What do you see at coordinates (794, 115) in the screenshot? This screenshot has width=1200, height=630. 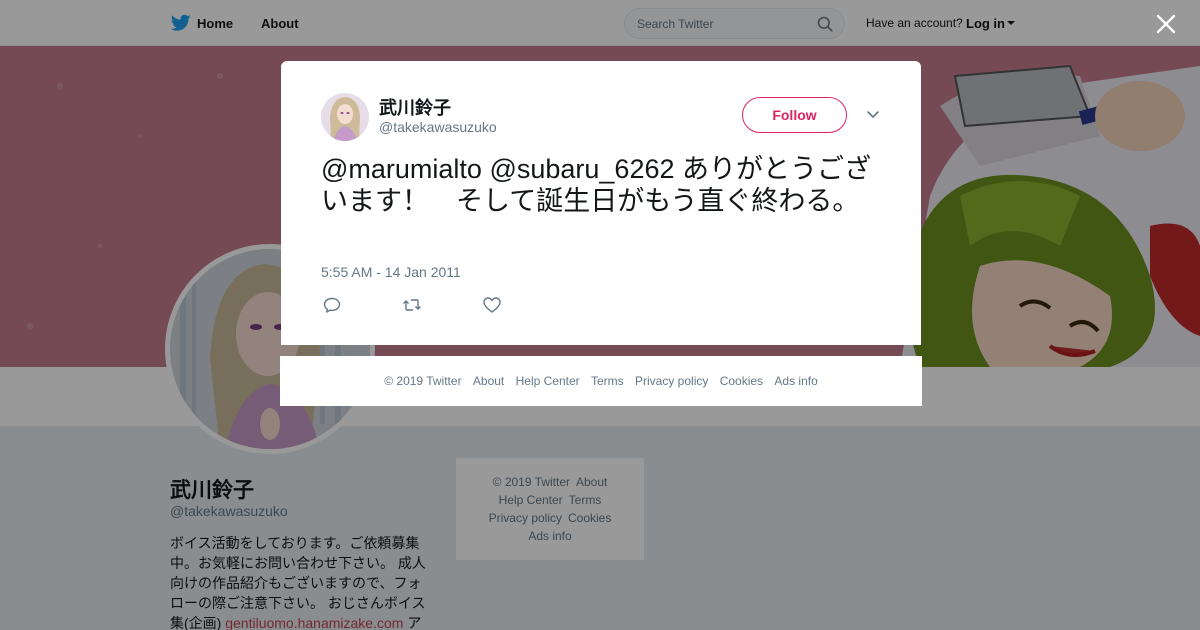 I see `follow-button: Follow` at bounding box center [794, 115].